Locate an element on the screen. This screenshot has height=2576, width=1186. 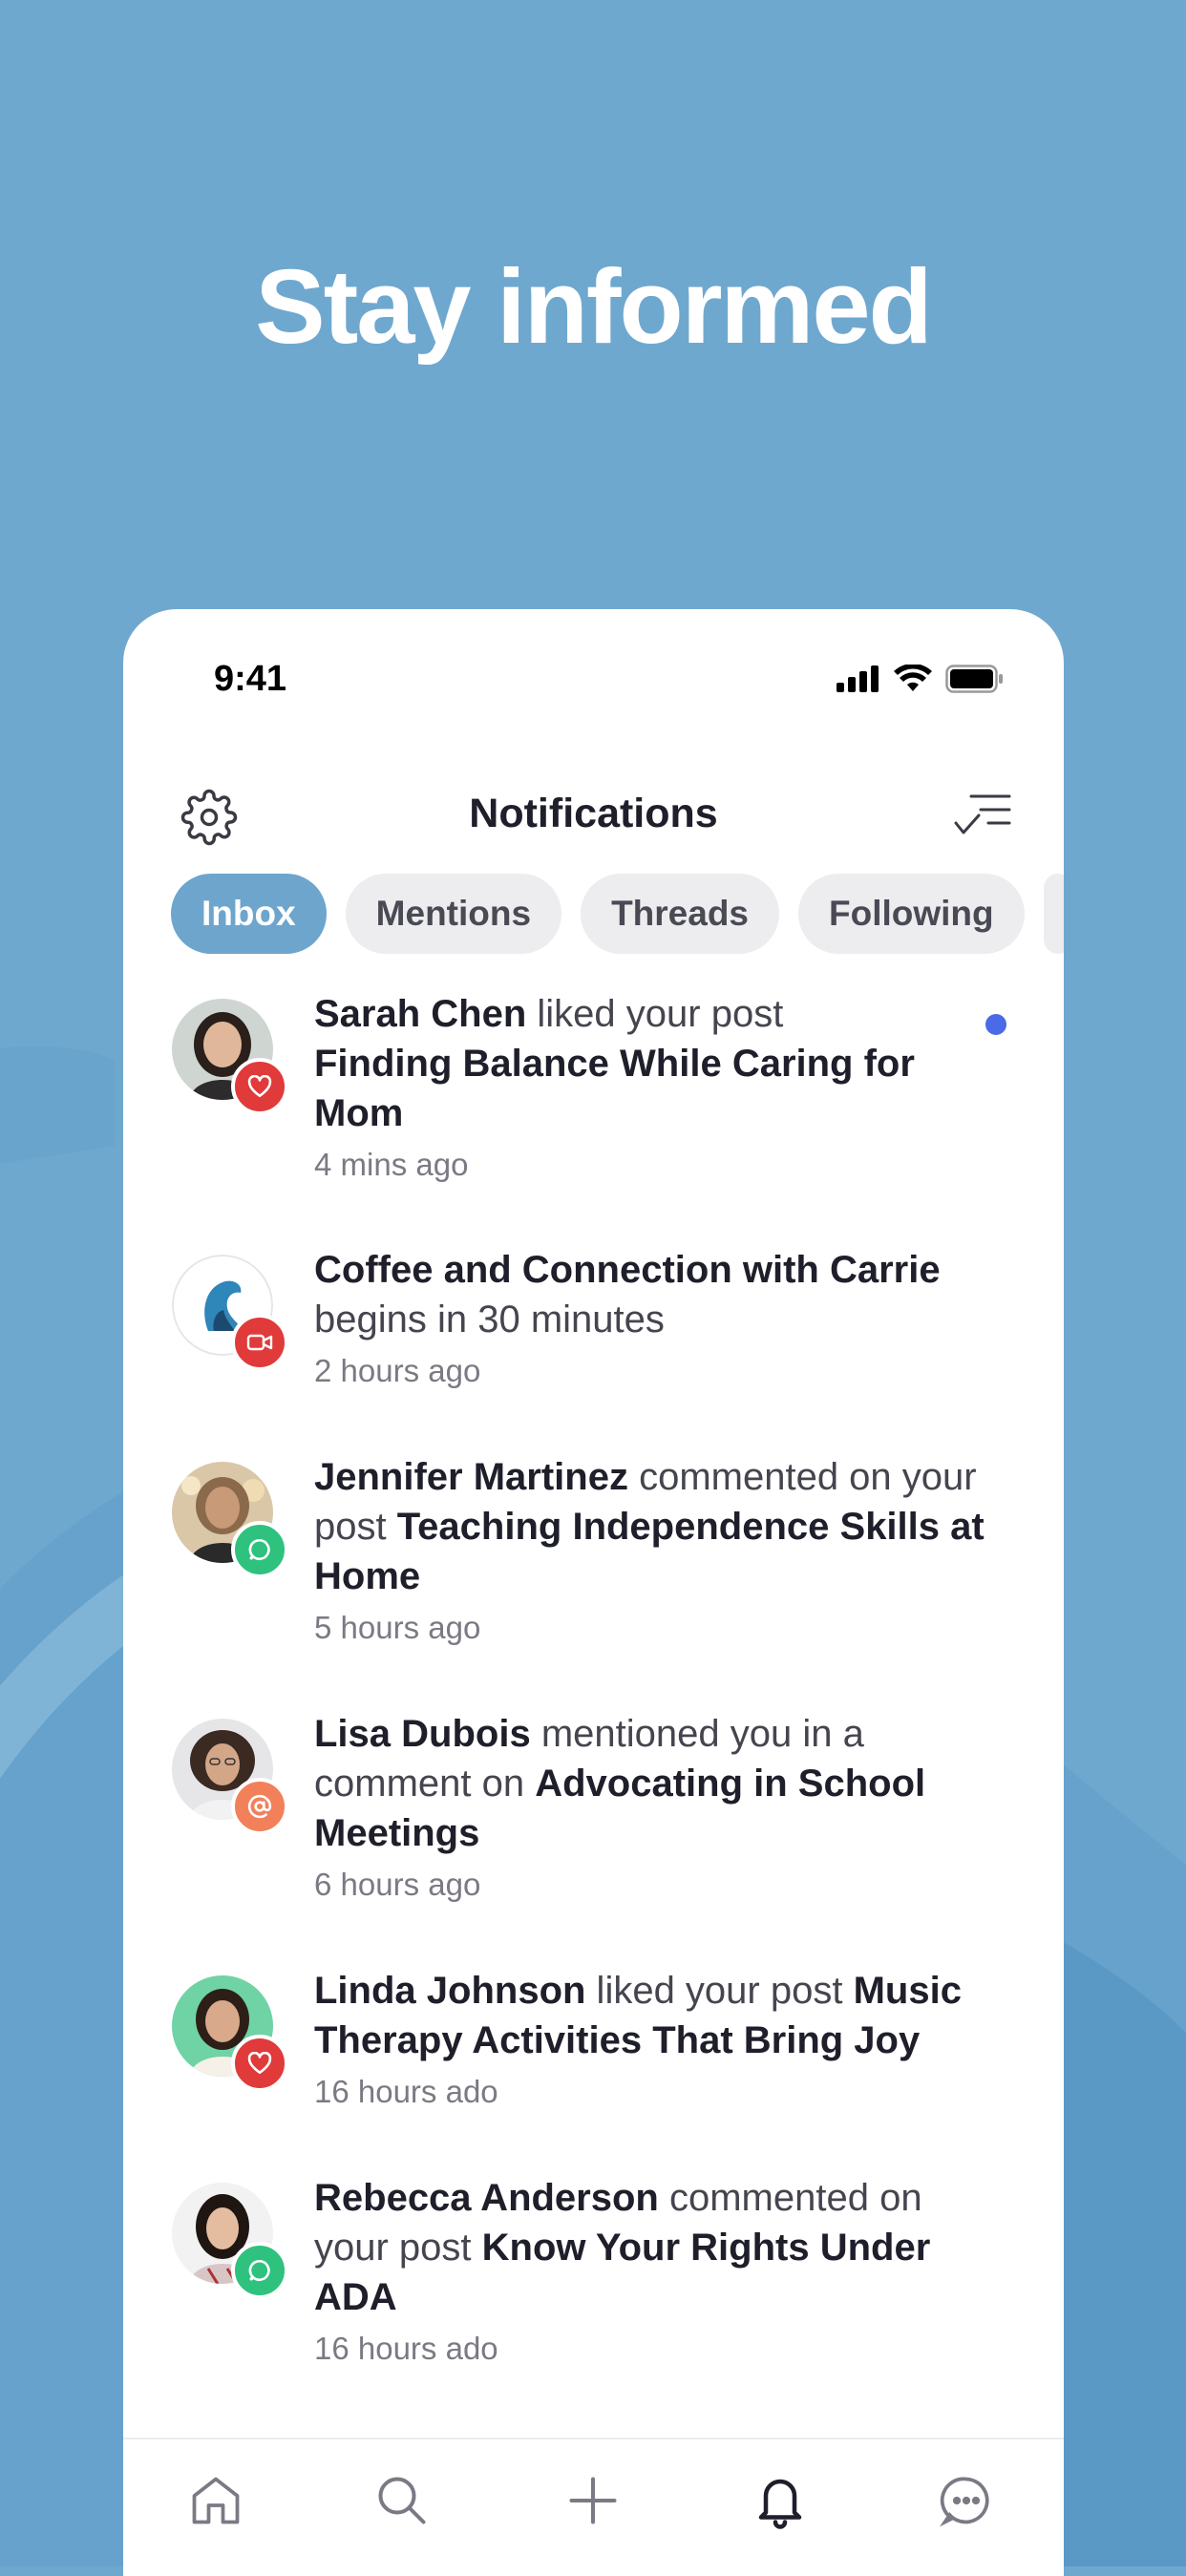
timestamp: 4 mins ago is located at coordinates (392, 1164).